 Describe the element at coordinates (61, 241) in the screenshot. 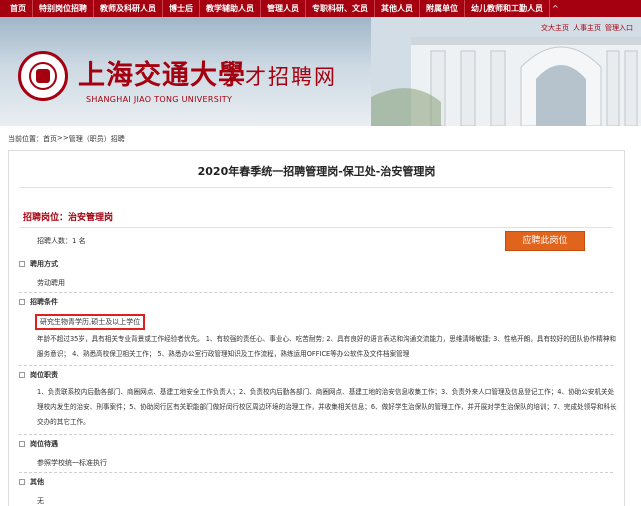

I see `headcount: 招聘人数：1 名` at that location.